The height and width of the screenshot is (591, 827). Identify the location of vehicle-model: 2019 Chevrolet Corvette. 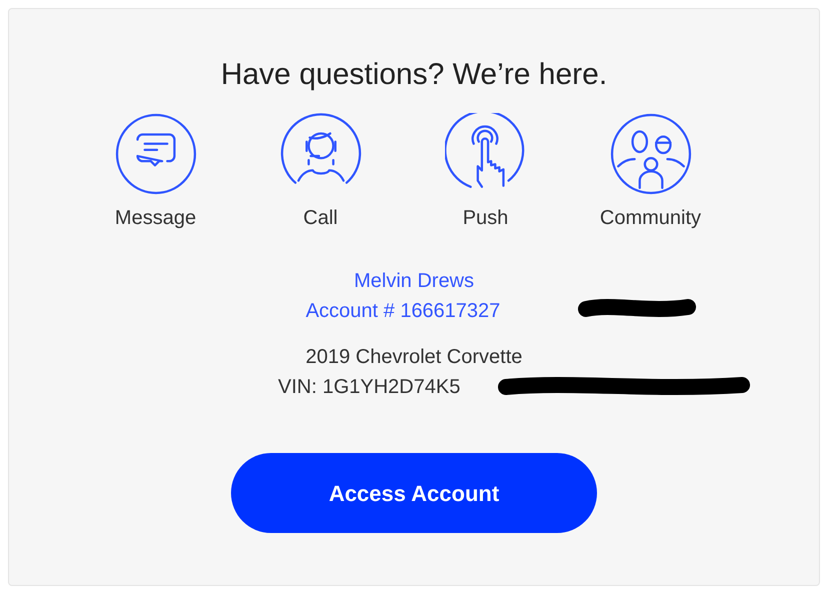
(414, 357).